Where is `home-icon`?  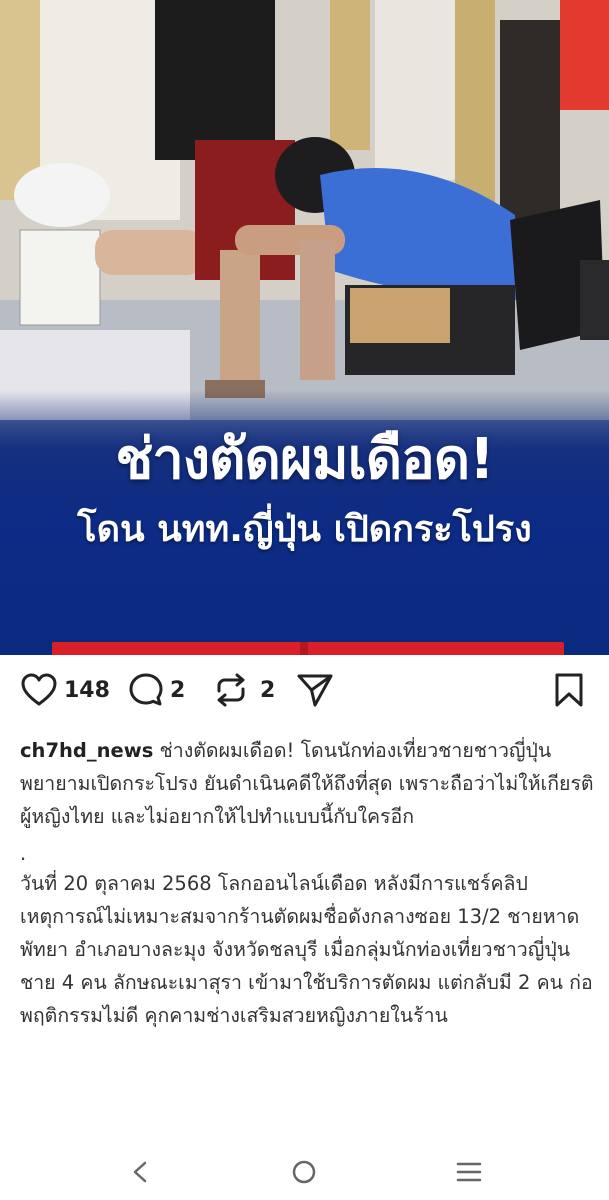
home-icon is located at coordinates (304, 1172).